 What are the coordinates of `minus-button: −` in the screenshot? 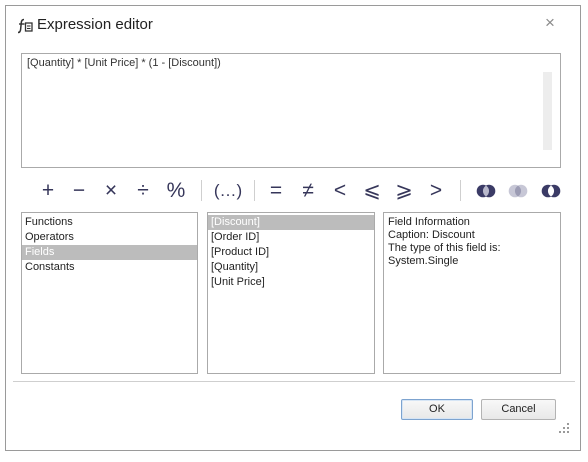 It's located at (79, 191).